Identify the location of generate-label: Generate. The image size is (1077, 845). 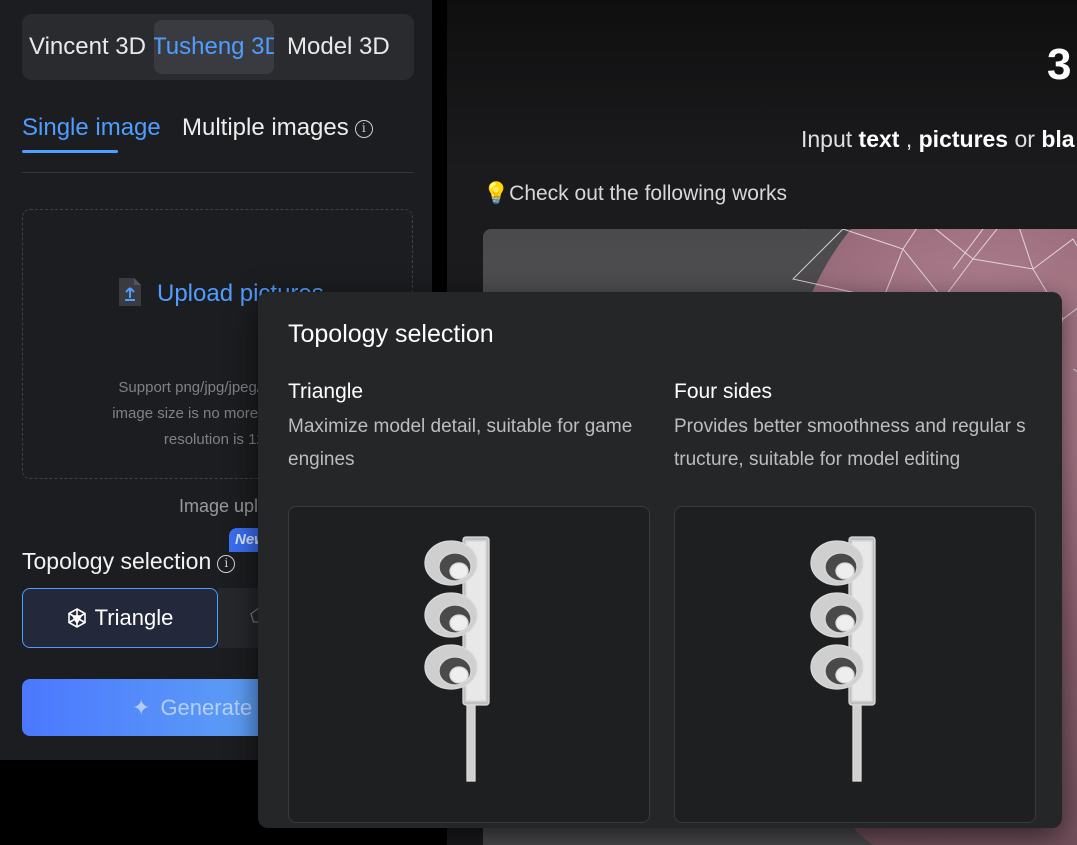
(206, 707).